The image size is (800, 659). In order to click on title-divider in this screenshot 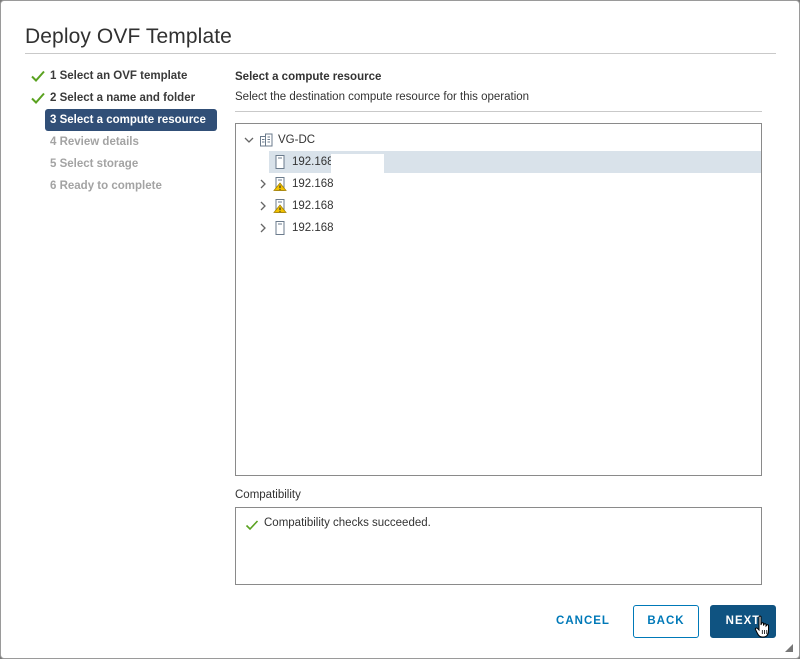, I will do `click(400, 53)`.